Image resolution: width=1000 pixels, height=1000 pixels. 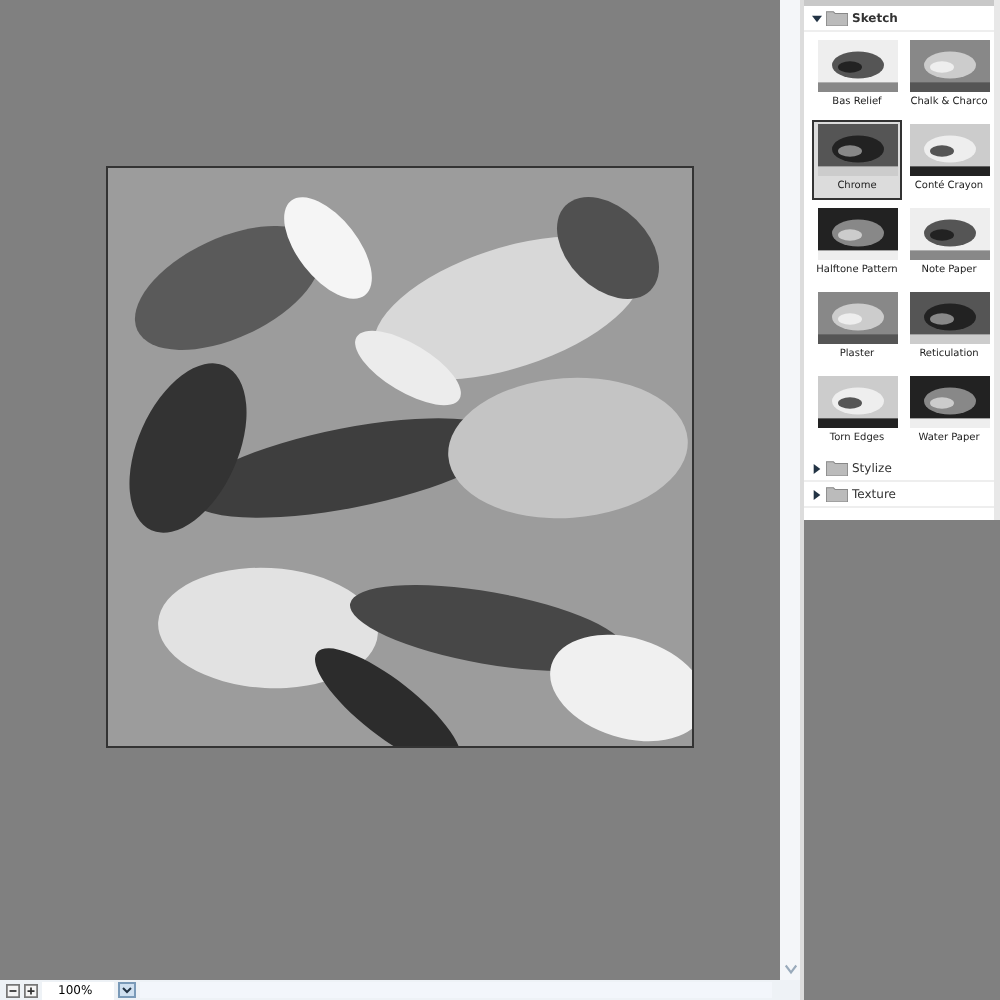 What do you see at coordinates (127, 990) in the screenshot?
I see `dropdown-icon` at bounding box center [127, 990].